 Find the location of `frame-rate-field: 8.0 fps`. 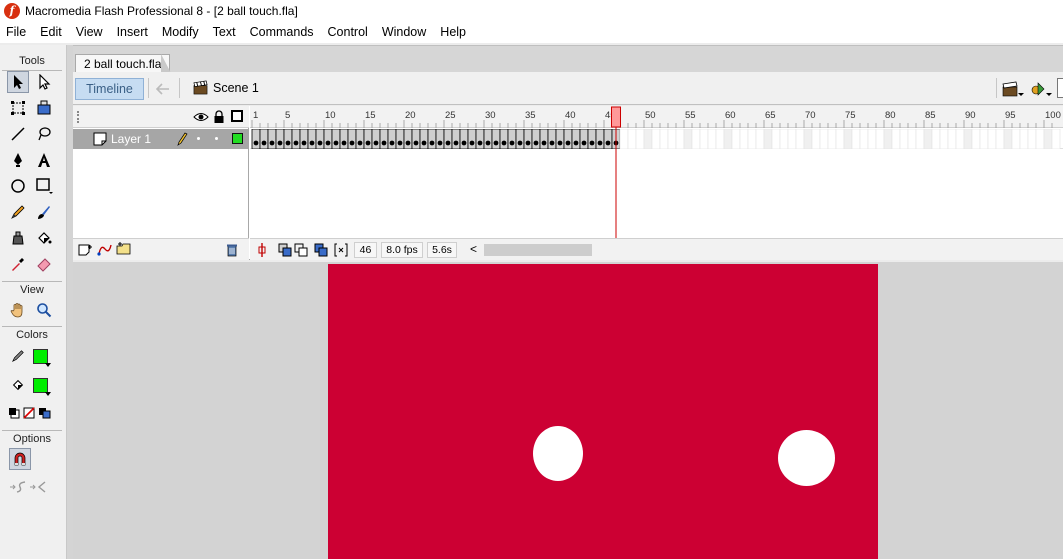

frame-rate-field: 8.0 fps is located at coordinates (402, 250).